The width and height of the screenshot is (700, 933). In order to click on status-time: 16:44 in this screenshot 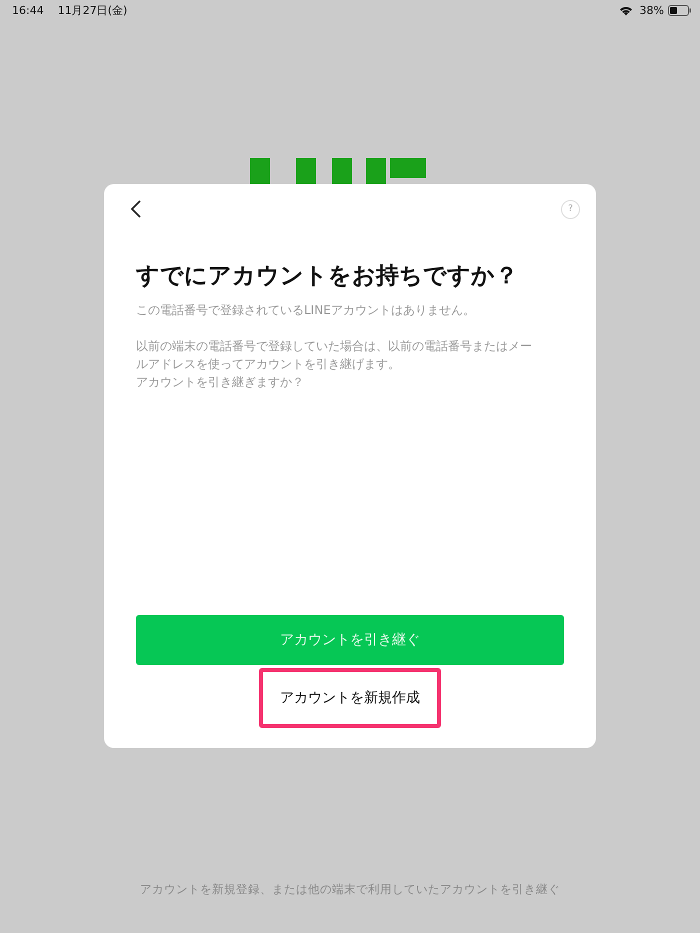, I will do `click(28, 10)`.